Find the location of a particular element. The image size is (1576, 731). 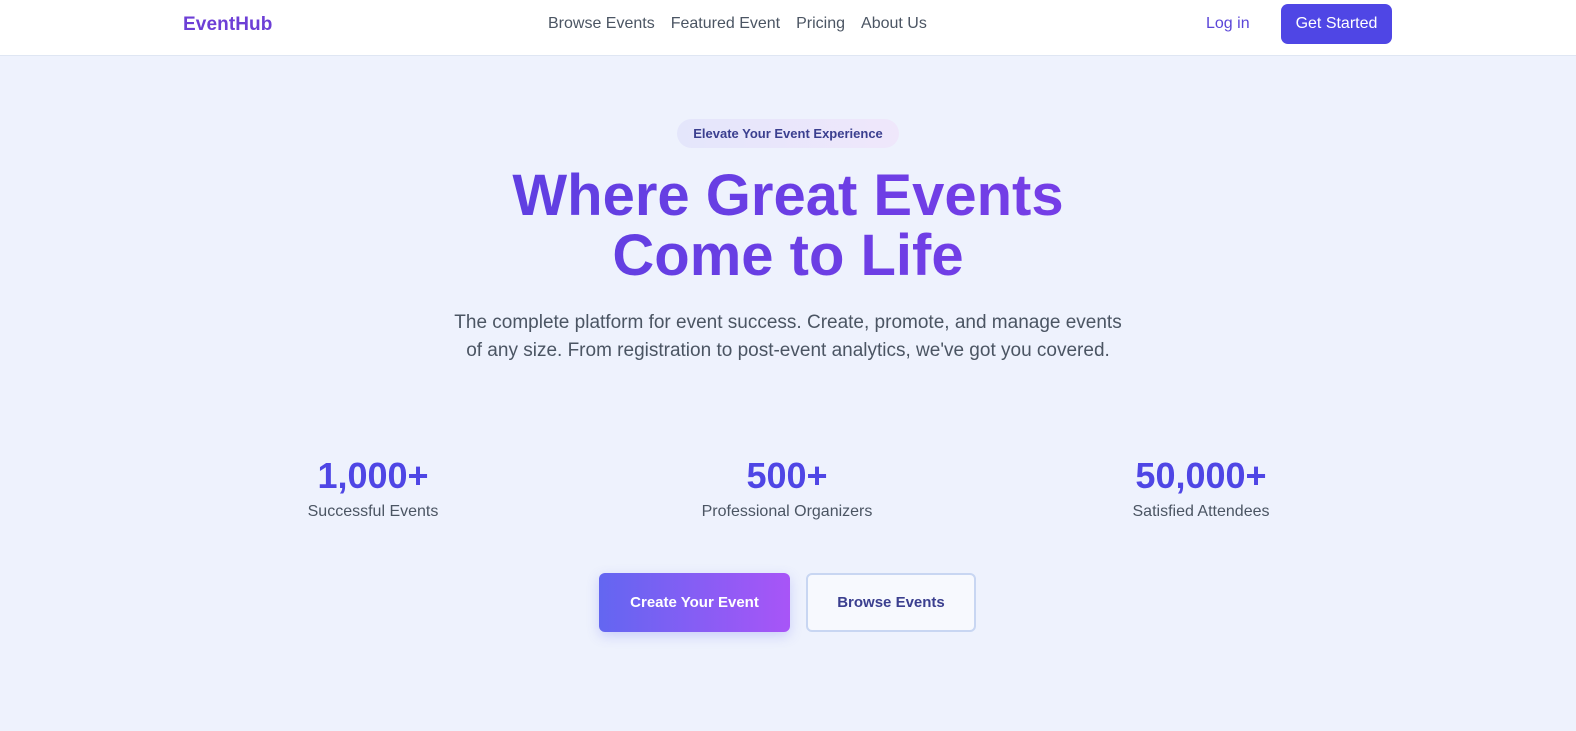

stat-successful-events: 1,000+ Successful Events is located at coordinates (373, 487).